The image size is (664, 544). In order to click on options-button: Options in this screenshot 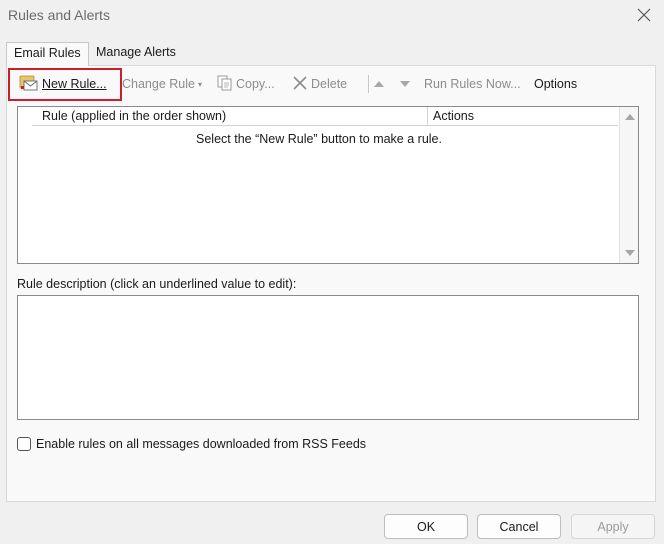, I will do `click(555, 84)`.